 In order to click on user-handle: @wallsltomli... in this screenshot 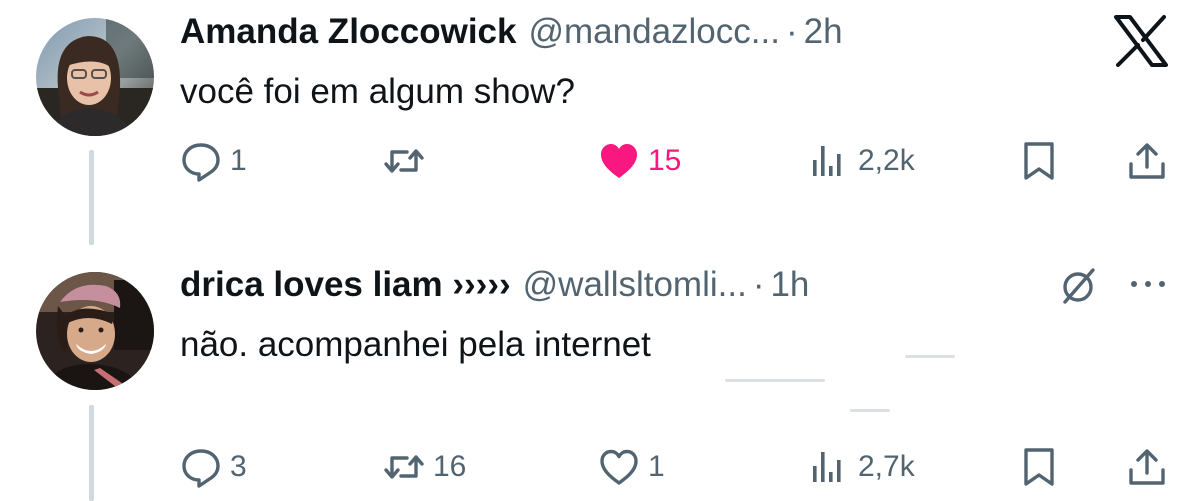, I will do `click(635, 285)`.